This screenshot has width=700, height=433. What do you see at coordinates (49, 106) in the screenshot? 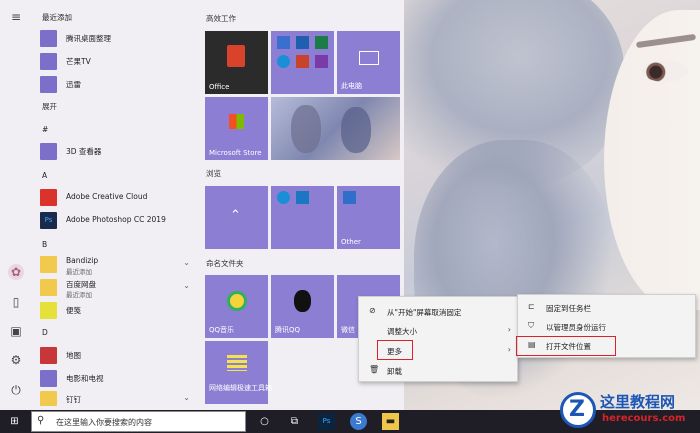
I see `expand-link: 展开` at bounding box center [49, 106].